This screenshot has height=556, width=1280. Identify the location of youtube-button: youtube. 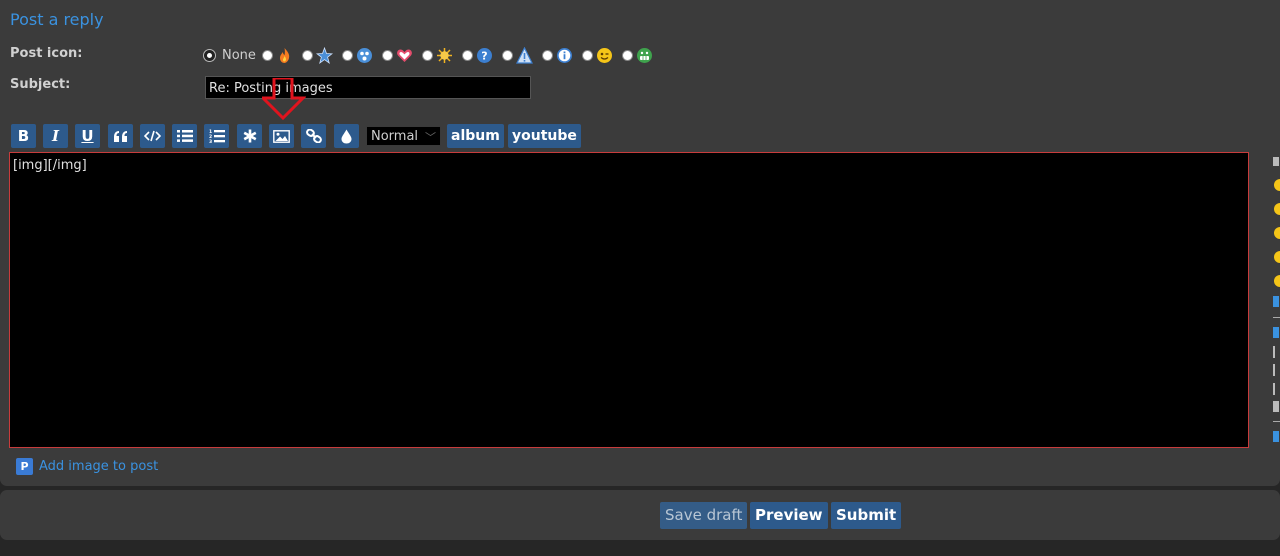
(544, 136).